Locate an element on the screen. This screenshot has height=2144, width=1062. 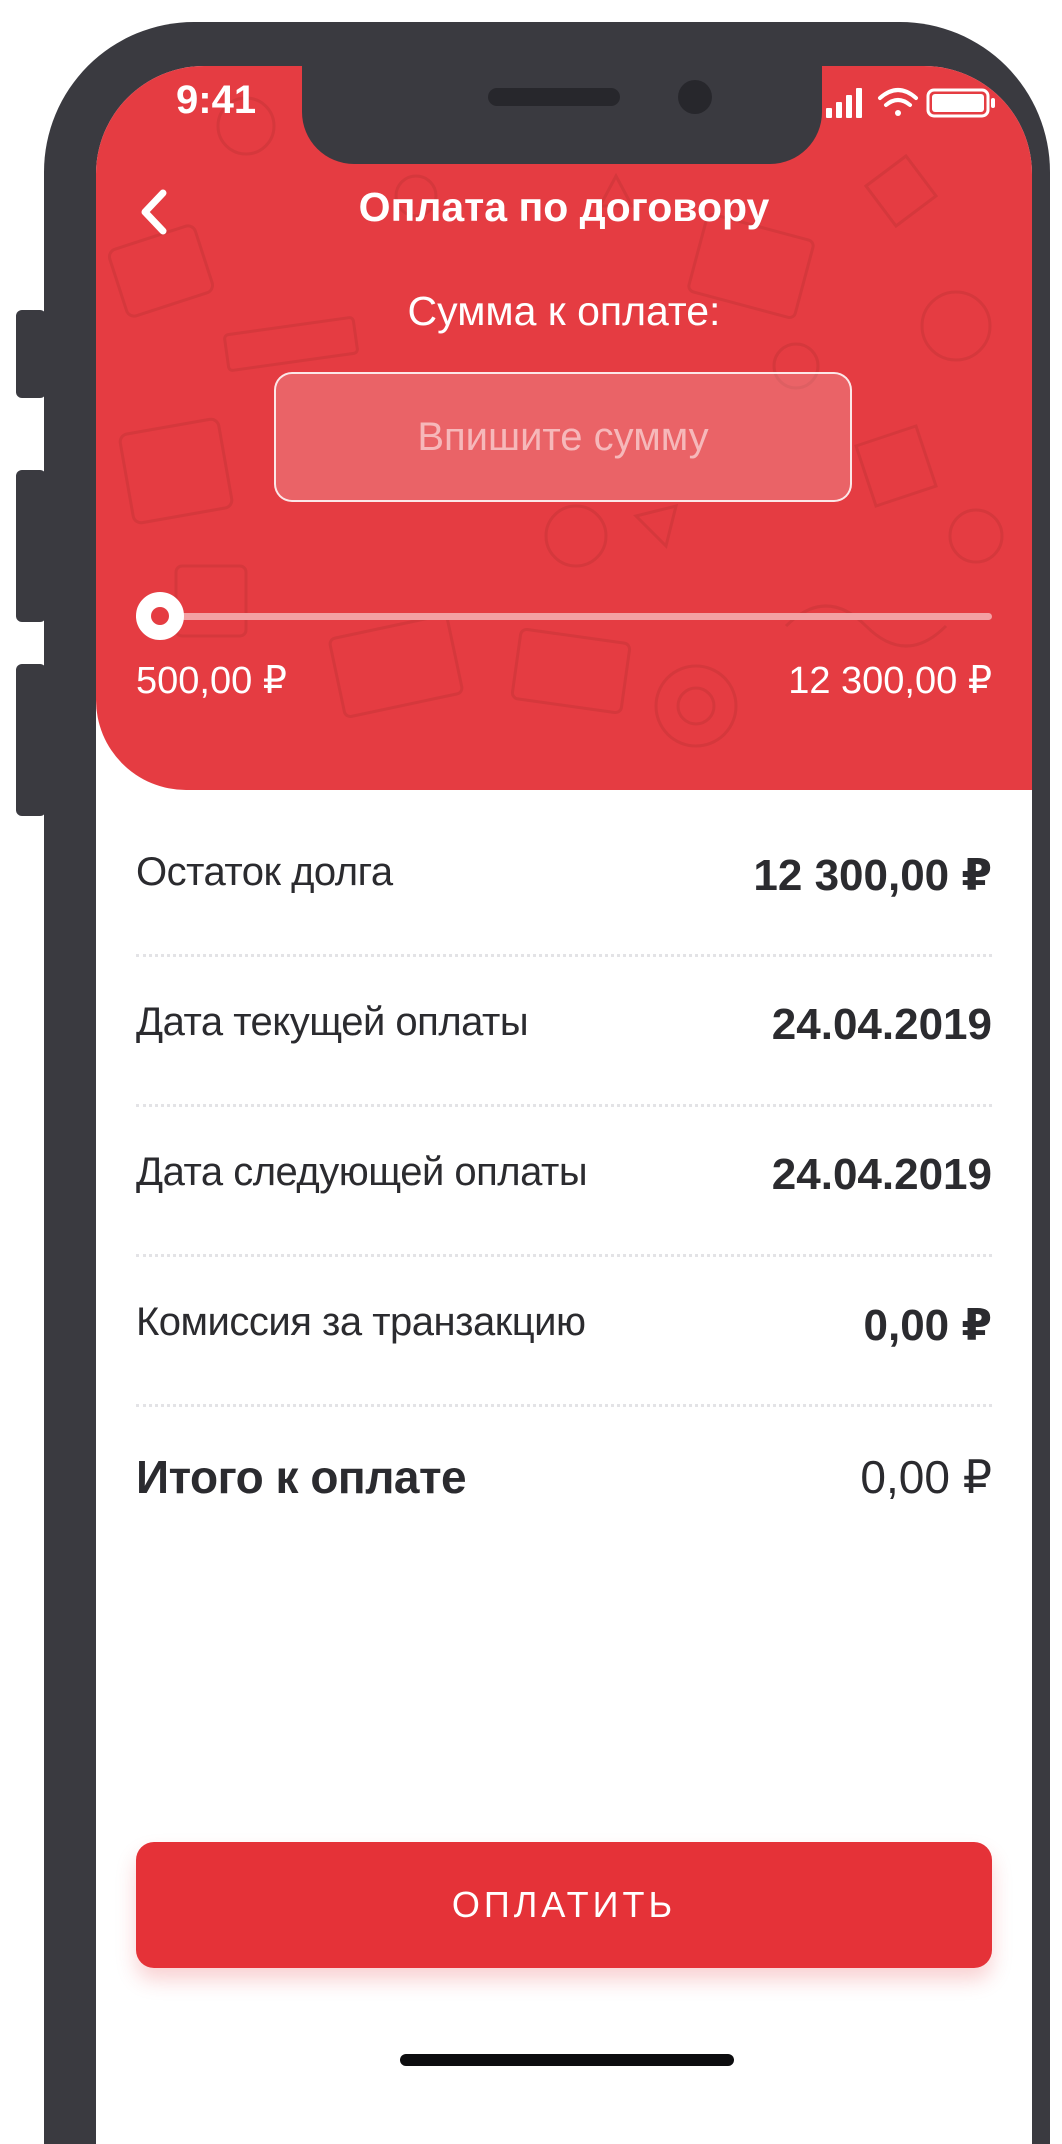
detail-row-commission: Комиссия за транзакцию 0,00 ₽ is located at coordinates (564, 1375).